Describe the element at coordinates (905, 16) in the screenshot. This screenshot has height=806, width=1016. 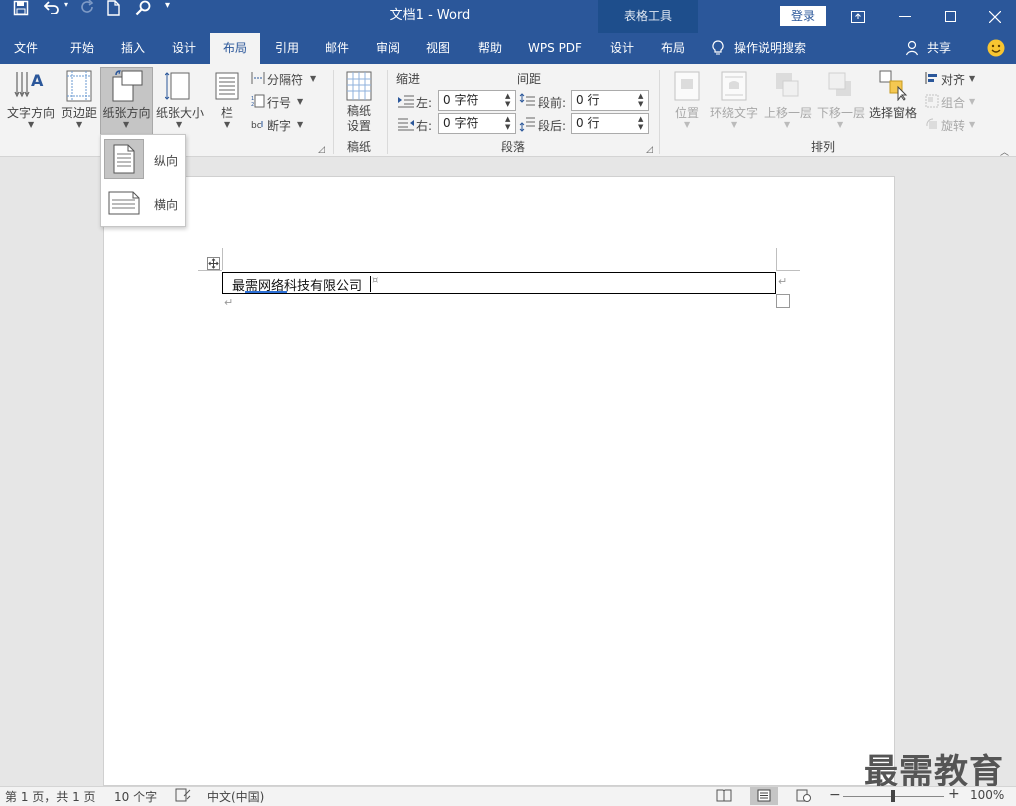
I see `minimize-button` at that location.